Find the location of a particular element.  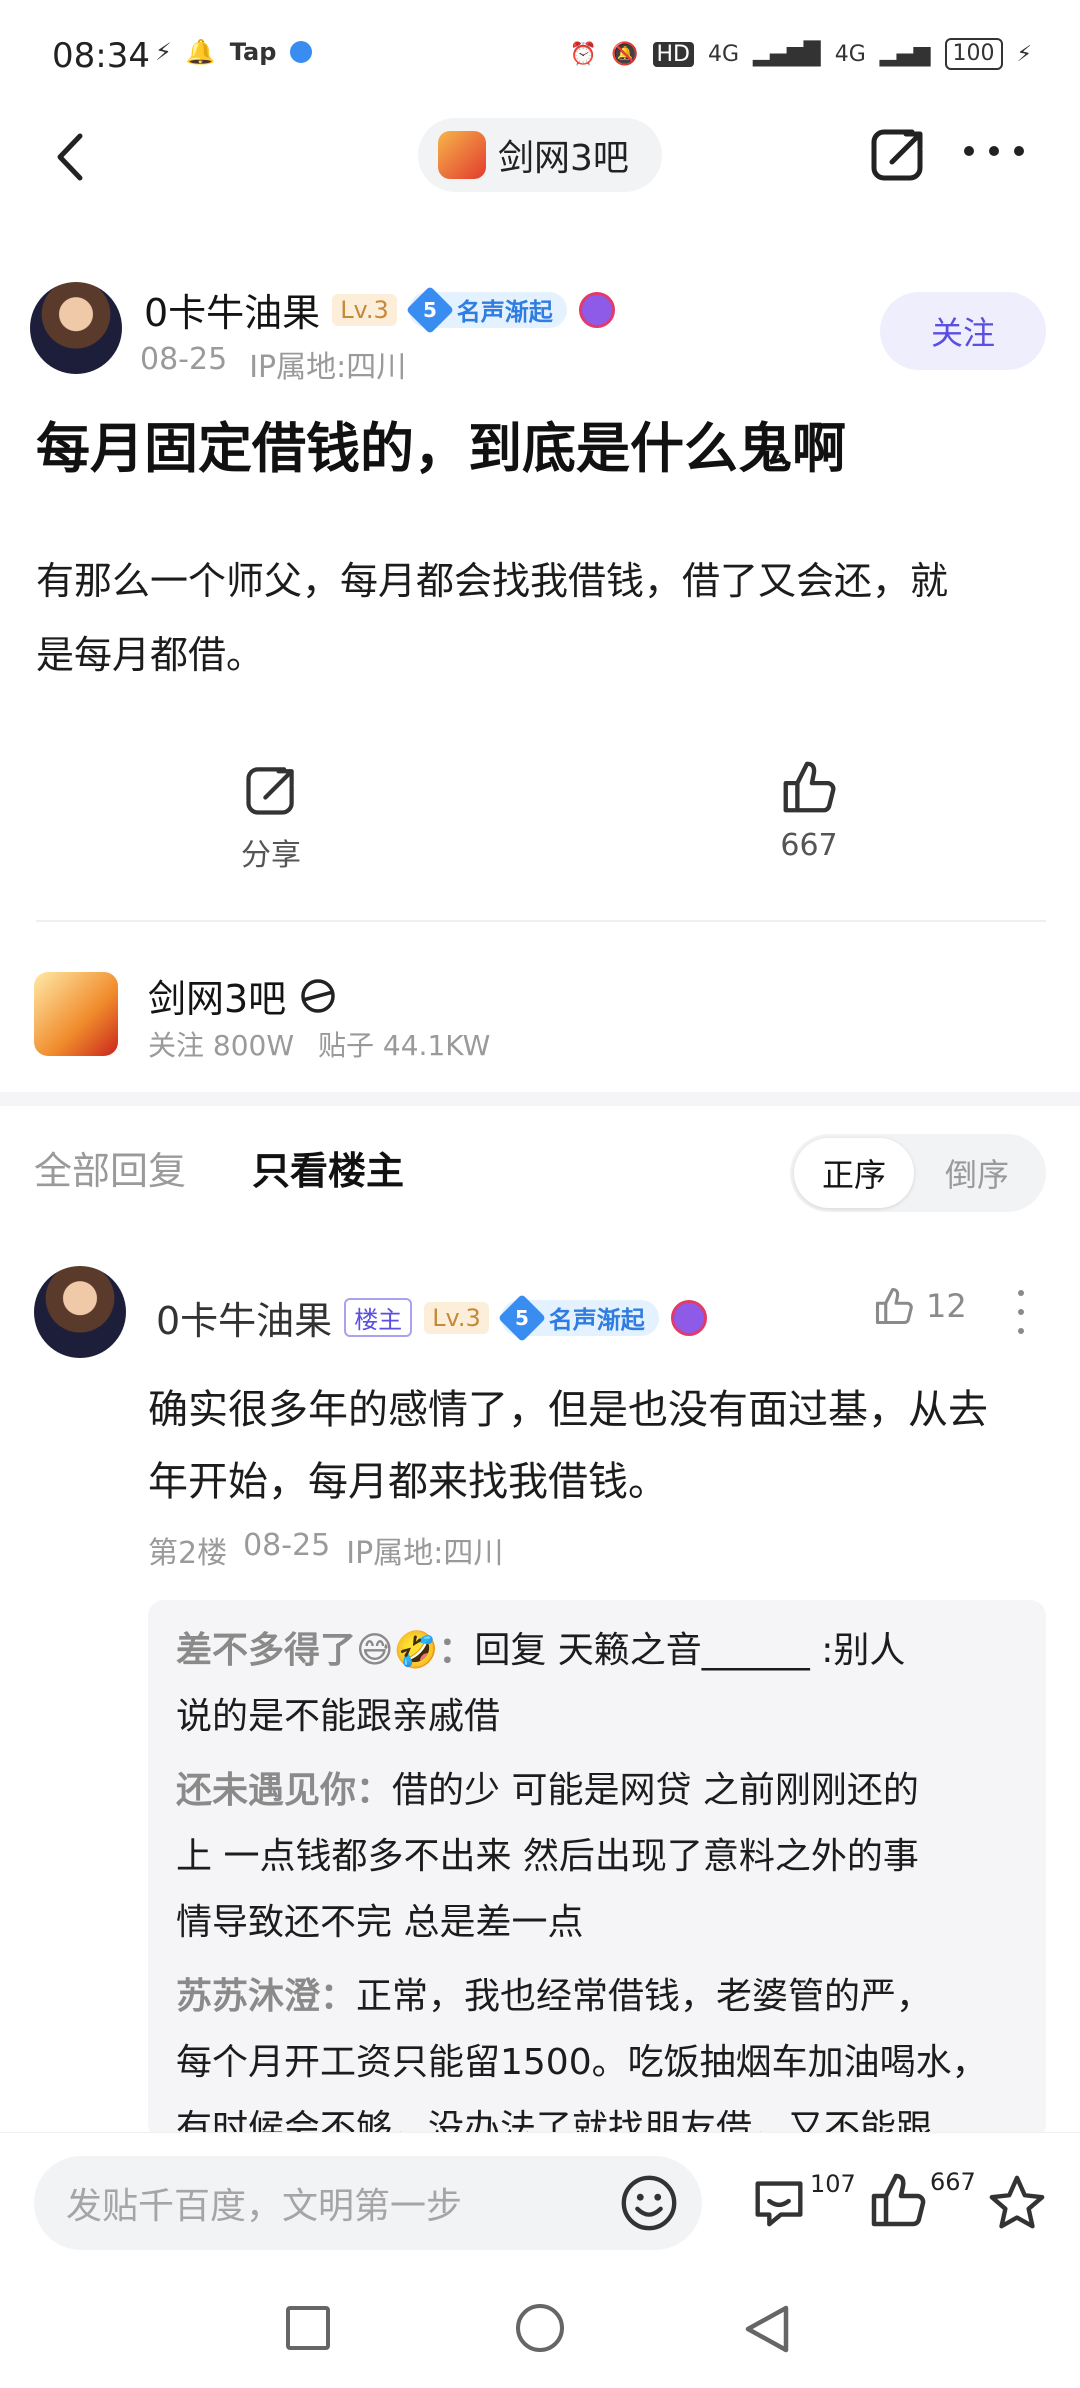

forum-card-name: 剑网3吧 is located at coordinates (217, 999).